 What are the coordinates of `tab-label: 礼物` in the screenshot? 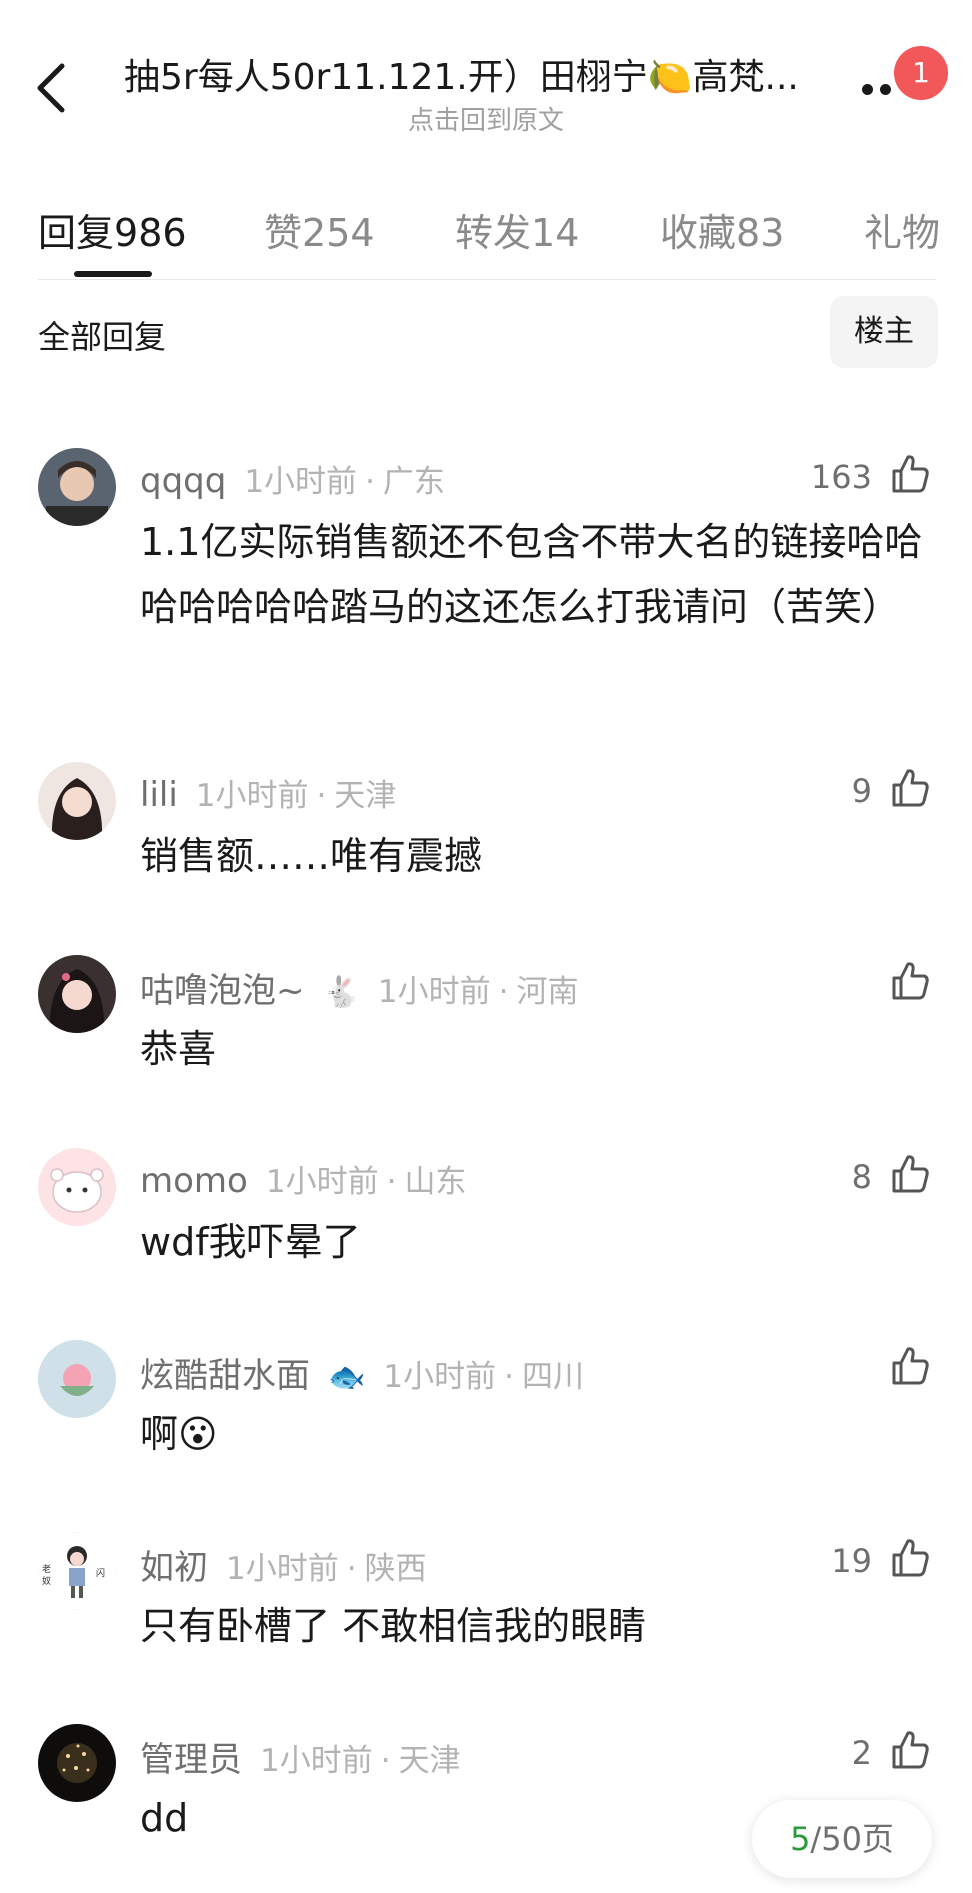 It's located at (902, 233).